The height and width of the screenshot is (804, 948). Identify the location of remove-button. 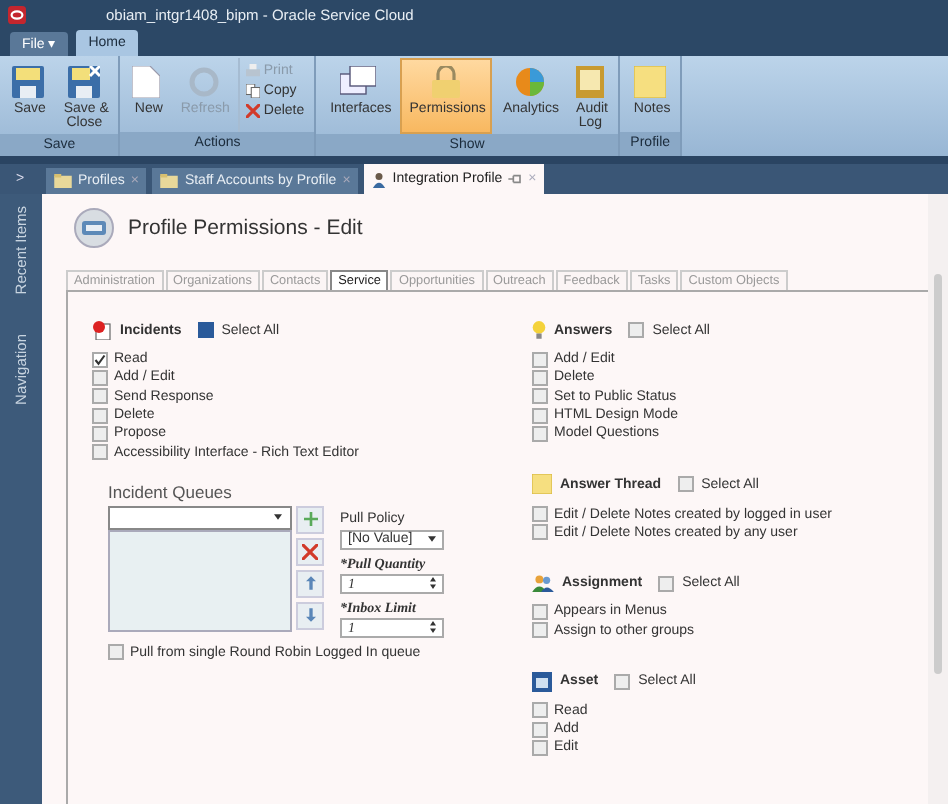
(310, 551).